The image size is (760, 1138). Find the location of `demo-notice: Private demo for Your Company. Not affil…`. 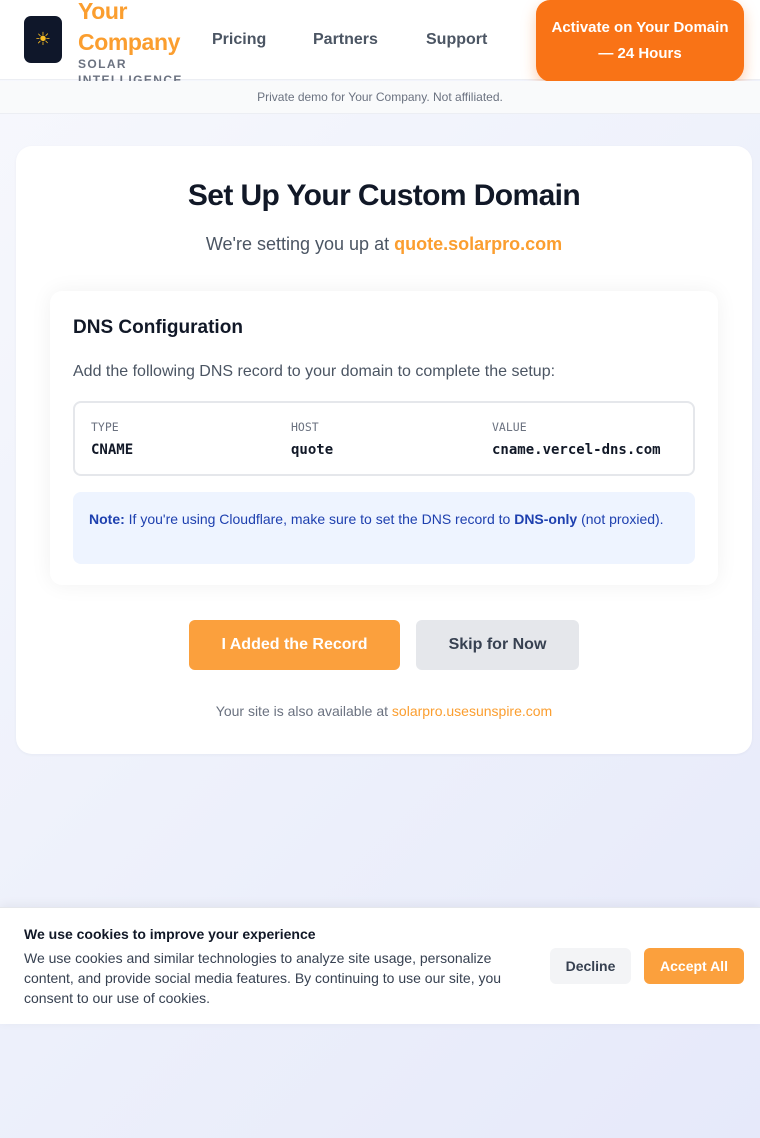

demo-notice: Private demo for Your Company. Not affil… is located at coordinates (380, 97).